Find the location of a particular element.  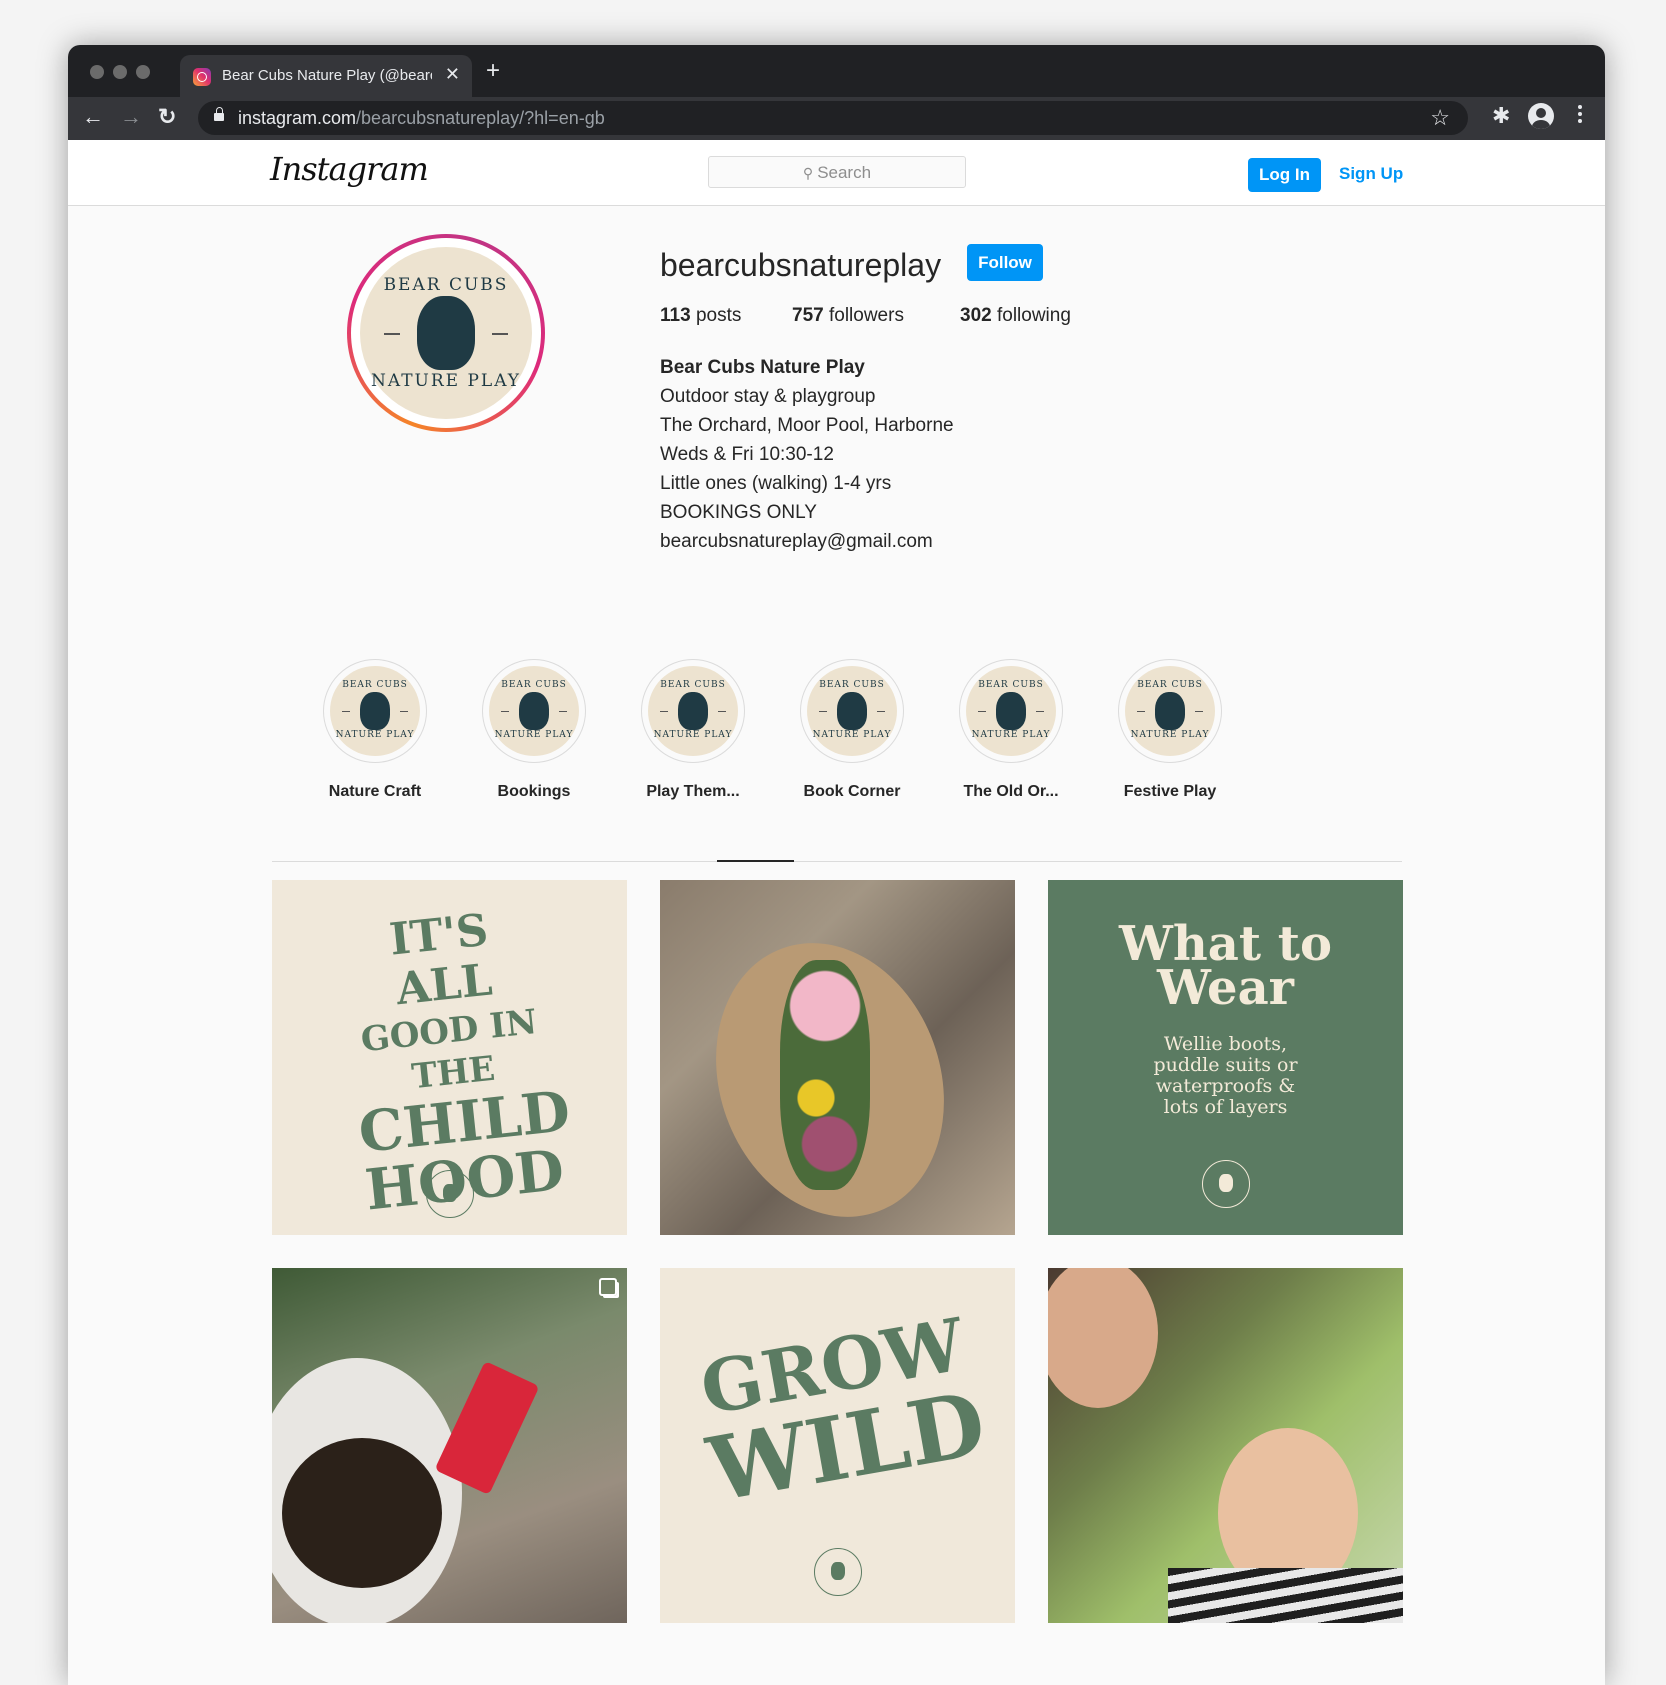

post-flower-craft is located at coordinates (837, 1057).